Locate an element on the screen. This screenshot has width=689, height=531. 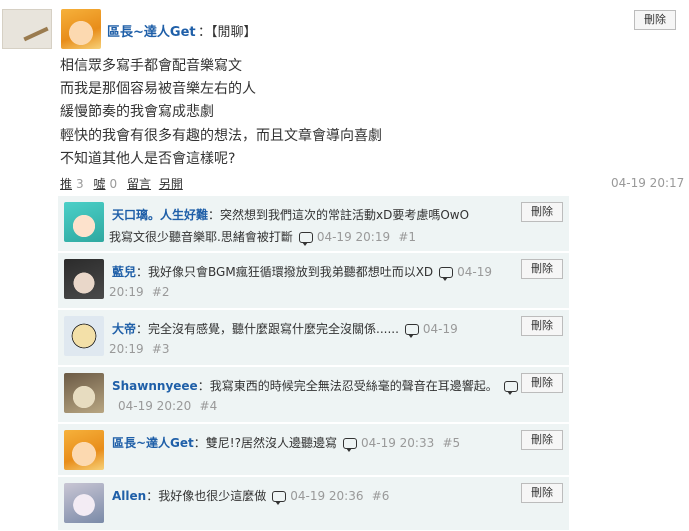
reply-author: 天口璃。人生好難 is located at coordinates (160, 215).